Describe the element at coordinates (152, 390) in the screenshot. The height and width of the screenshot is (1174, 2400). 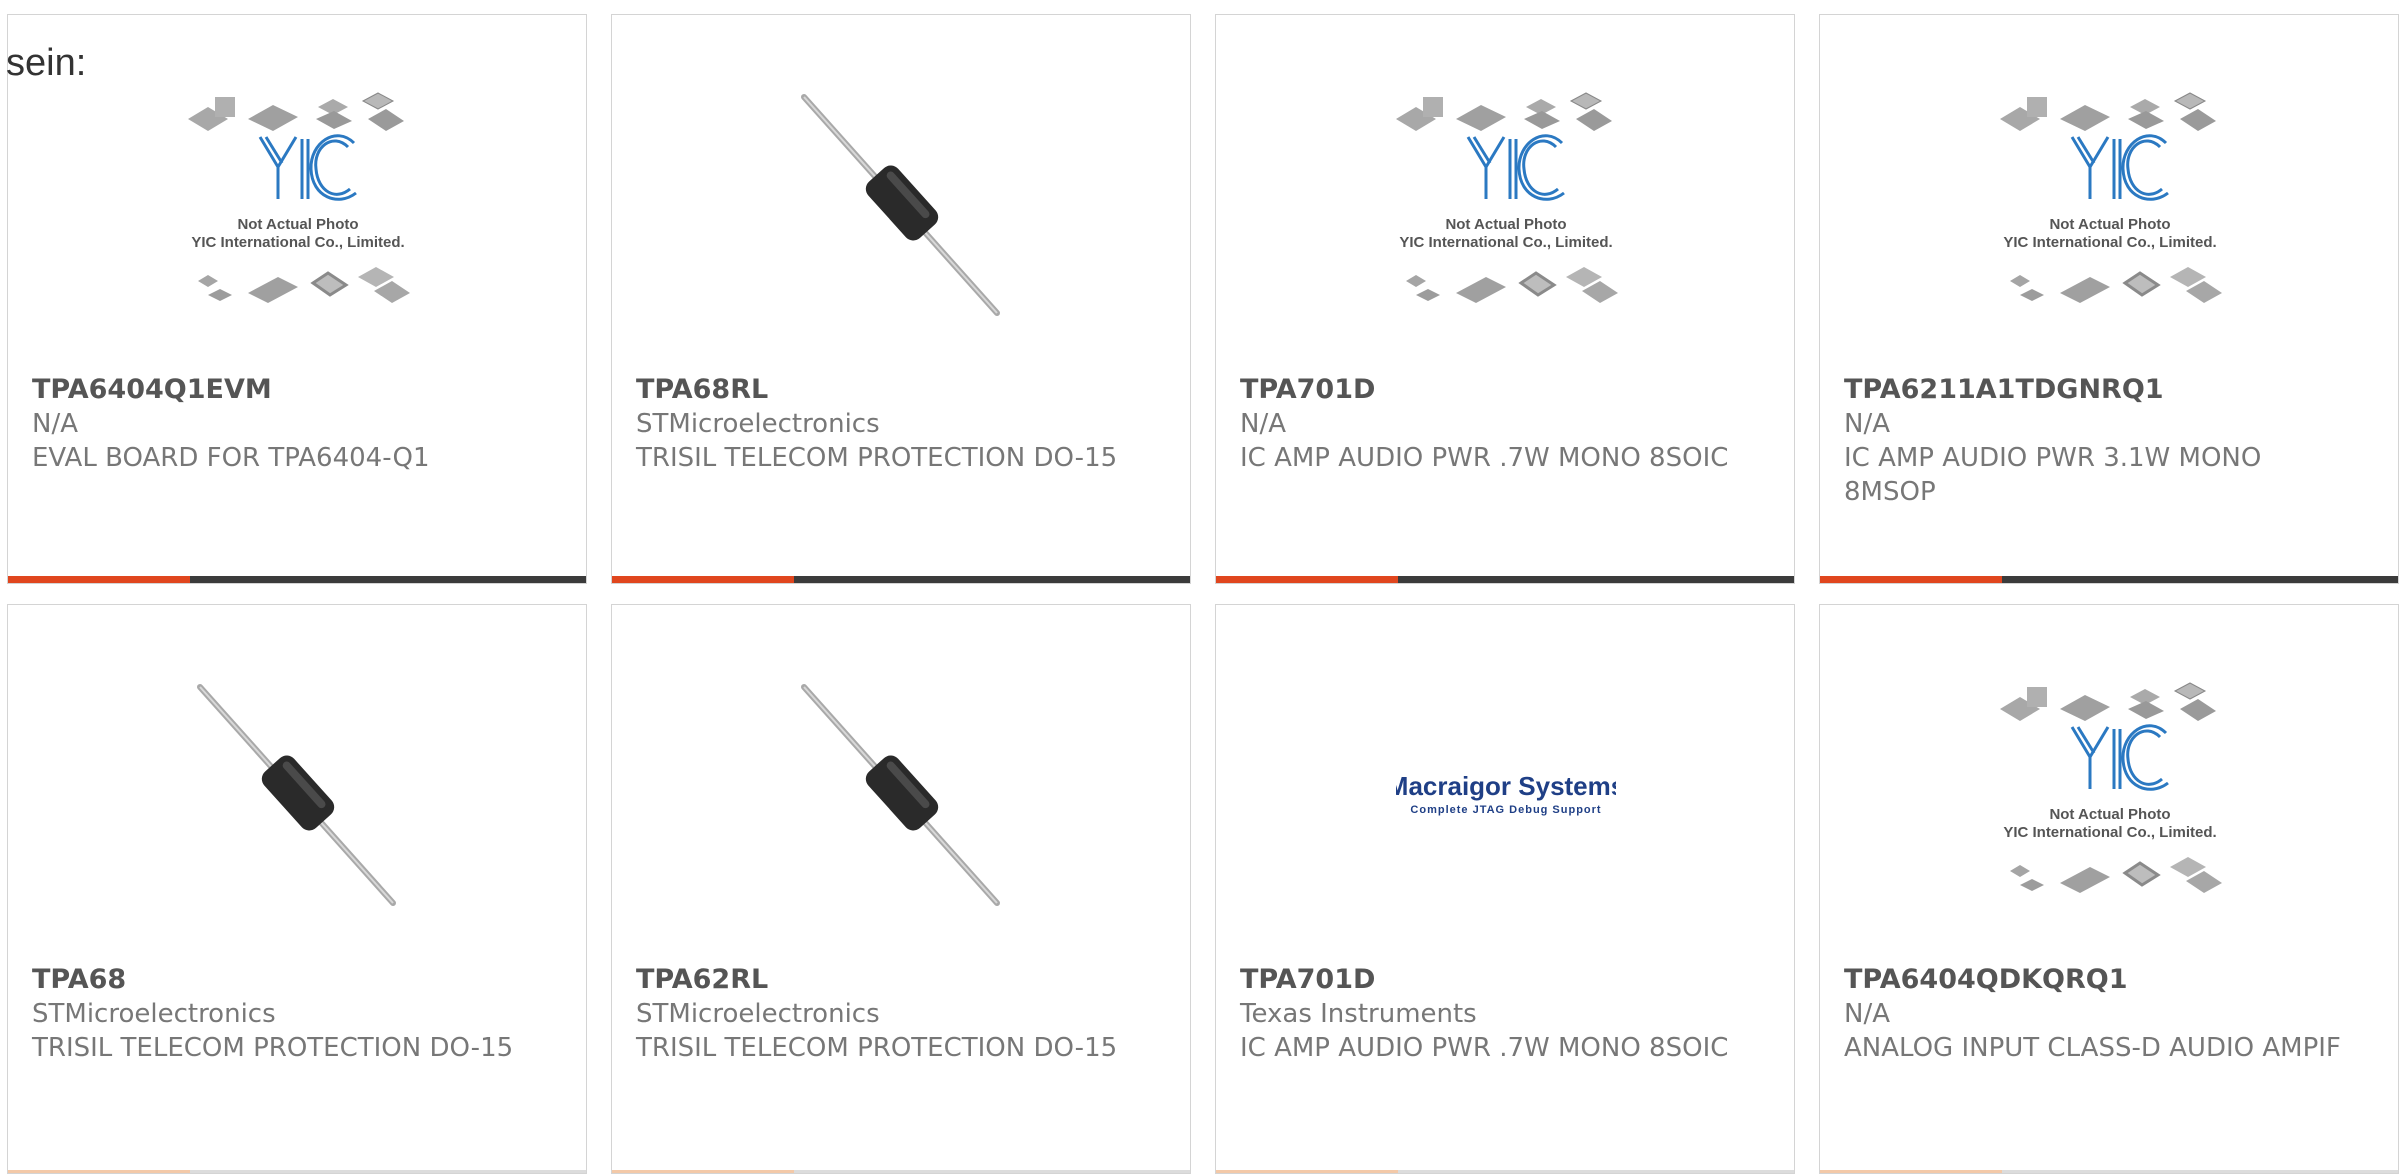
I see `product-part-number: TPA6404Q1EVM` at that location.